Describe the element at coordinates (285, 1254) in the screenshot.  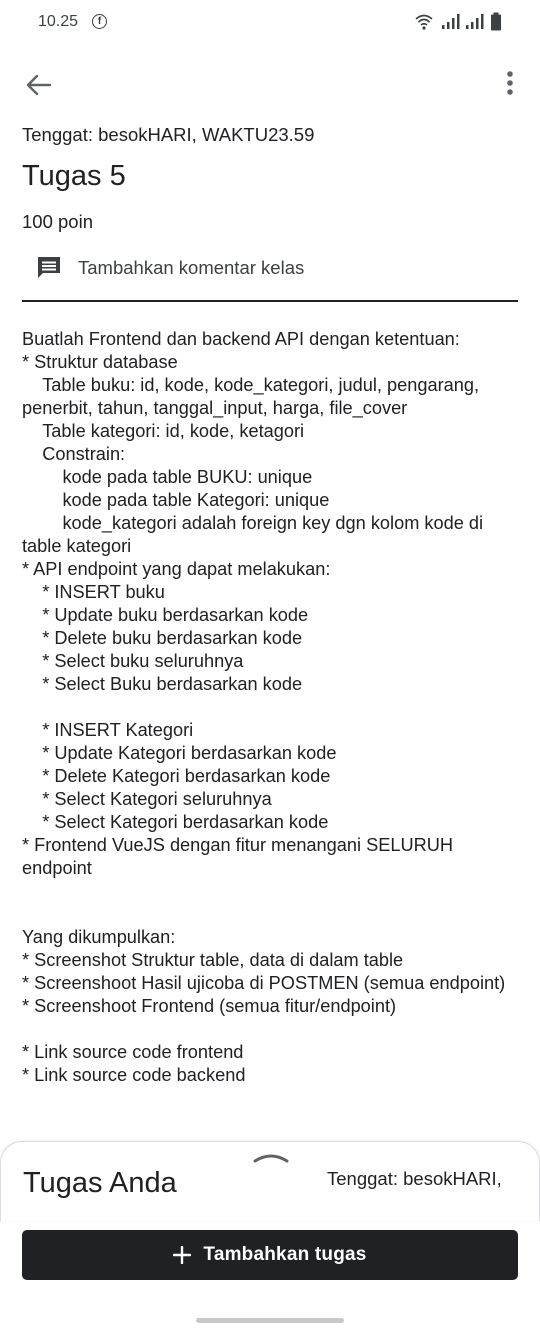
I see `add-work-label: Tambahkan tugas` at that location.